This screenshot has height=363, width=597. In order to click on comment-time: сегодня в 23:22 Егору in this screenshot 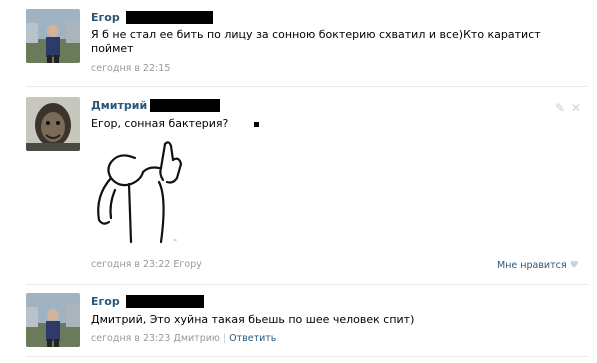, I will do `click(146, 265)`.